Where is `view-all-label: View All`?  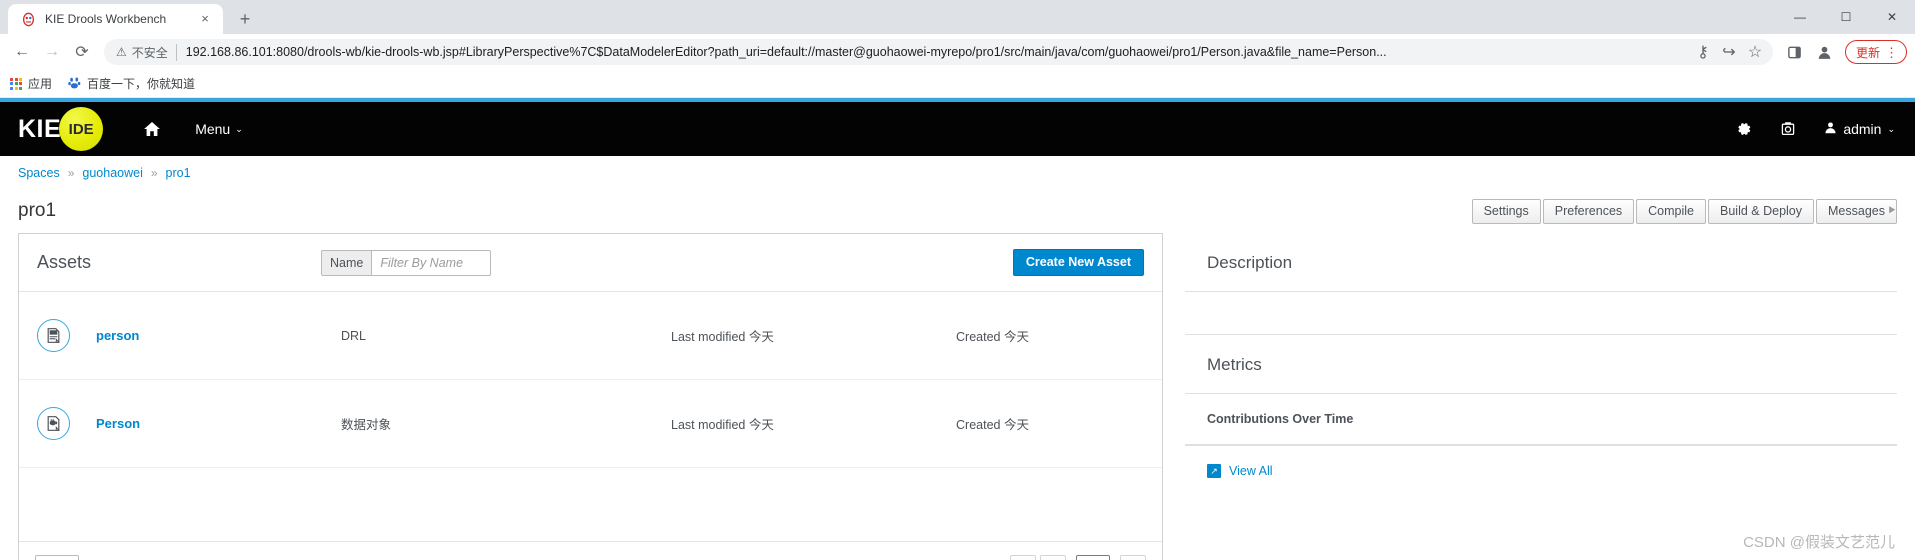
view-all-label: View All is located at coordinates (1251, 471).